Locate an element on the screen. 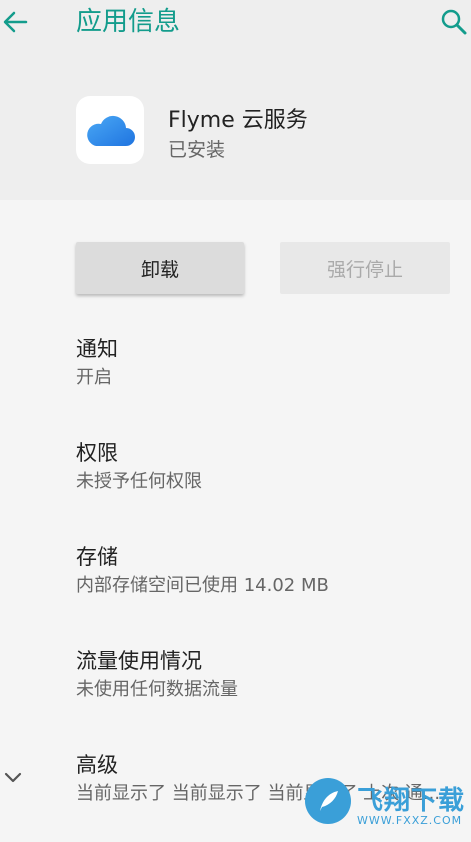 This screenshot has width=471, height=842. arrow-left-icon is located at coordinates (15, 22).